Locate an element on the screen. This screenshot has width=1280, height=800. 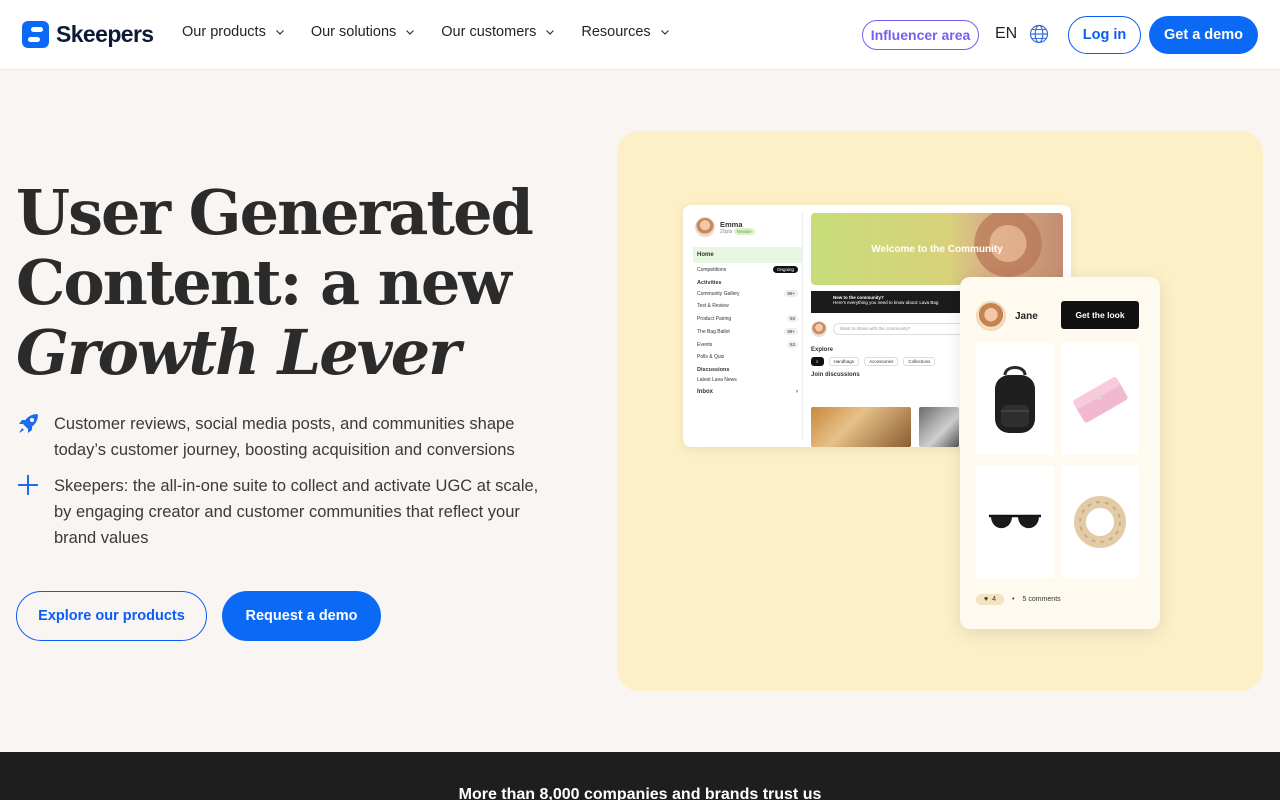
user-badge: Newbie is located at coordinates (744, 231).